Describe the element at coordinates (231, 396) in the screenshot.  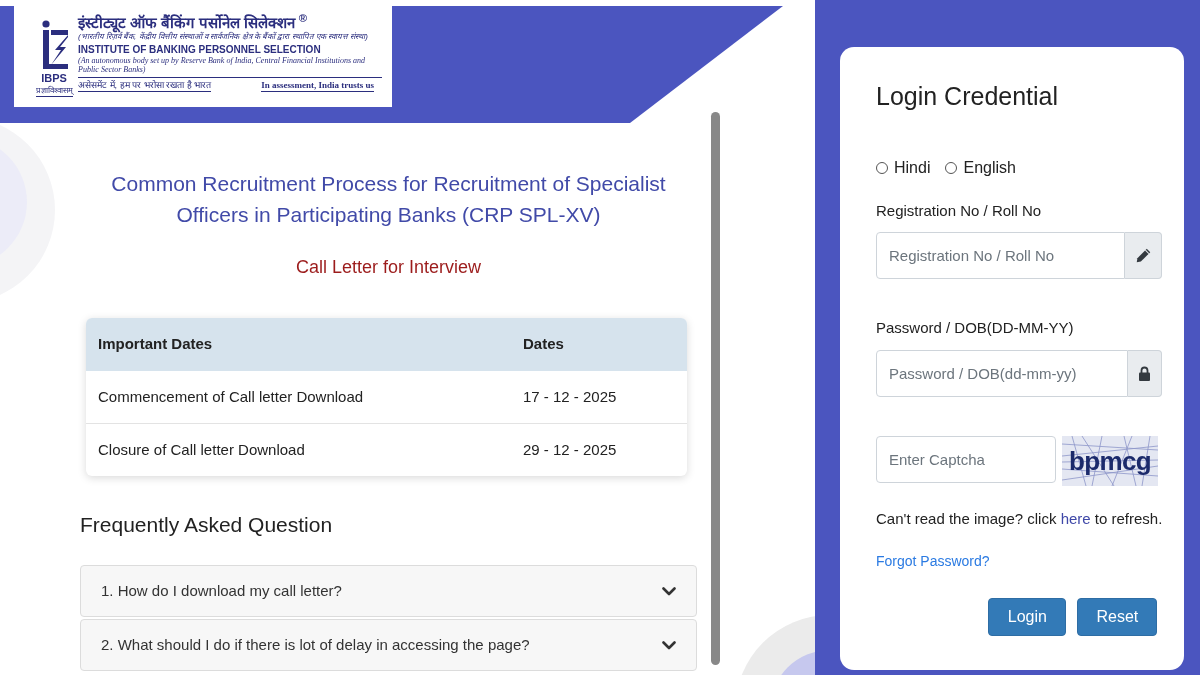
I see `table-cell-text: Commencement of Call letter Download` at that location.